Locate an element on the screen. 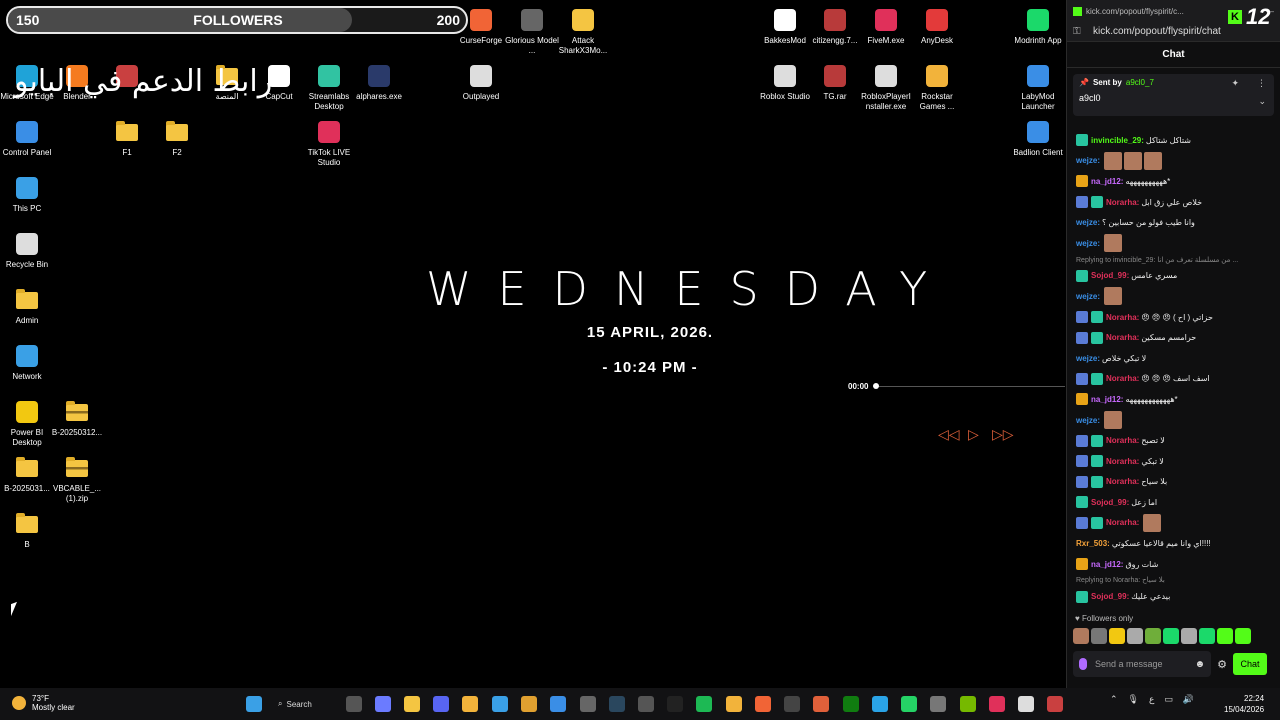 The image size is (1280, 720). nvidia-icon is located at coordinates (968, 704).